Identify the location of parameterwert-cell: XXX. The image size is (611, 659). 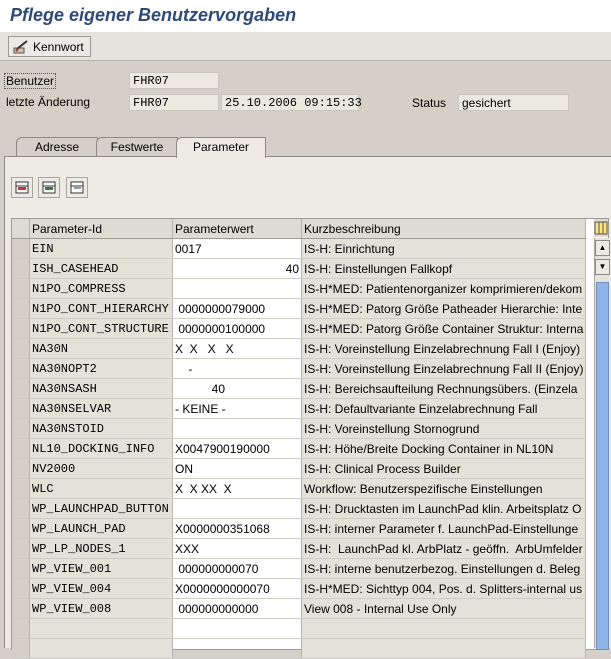
(237, 548).